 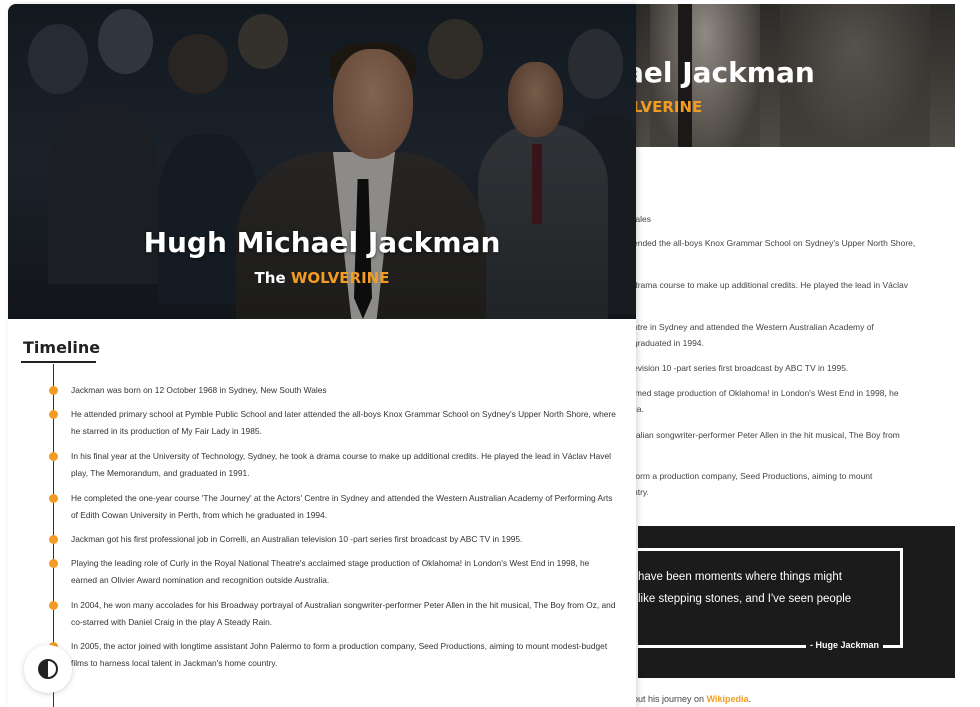 What do you see at coordinates (740, 577) in the screenshot?
I see `quote-line-1: have been moments where things might` at bounding box center [740, 577].